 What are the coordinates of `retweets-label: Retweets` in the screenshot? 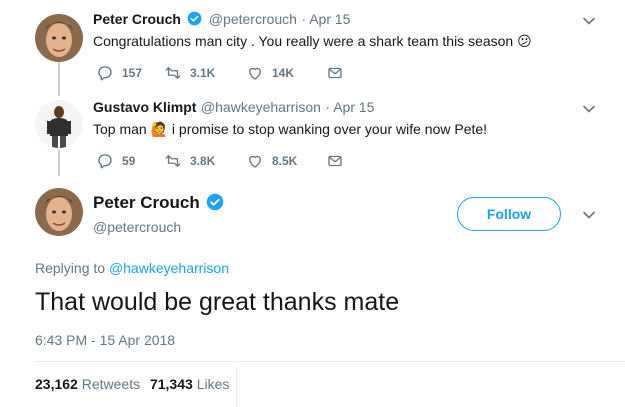 It's located at (111, 384).